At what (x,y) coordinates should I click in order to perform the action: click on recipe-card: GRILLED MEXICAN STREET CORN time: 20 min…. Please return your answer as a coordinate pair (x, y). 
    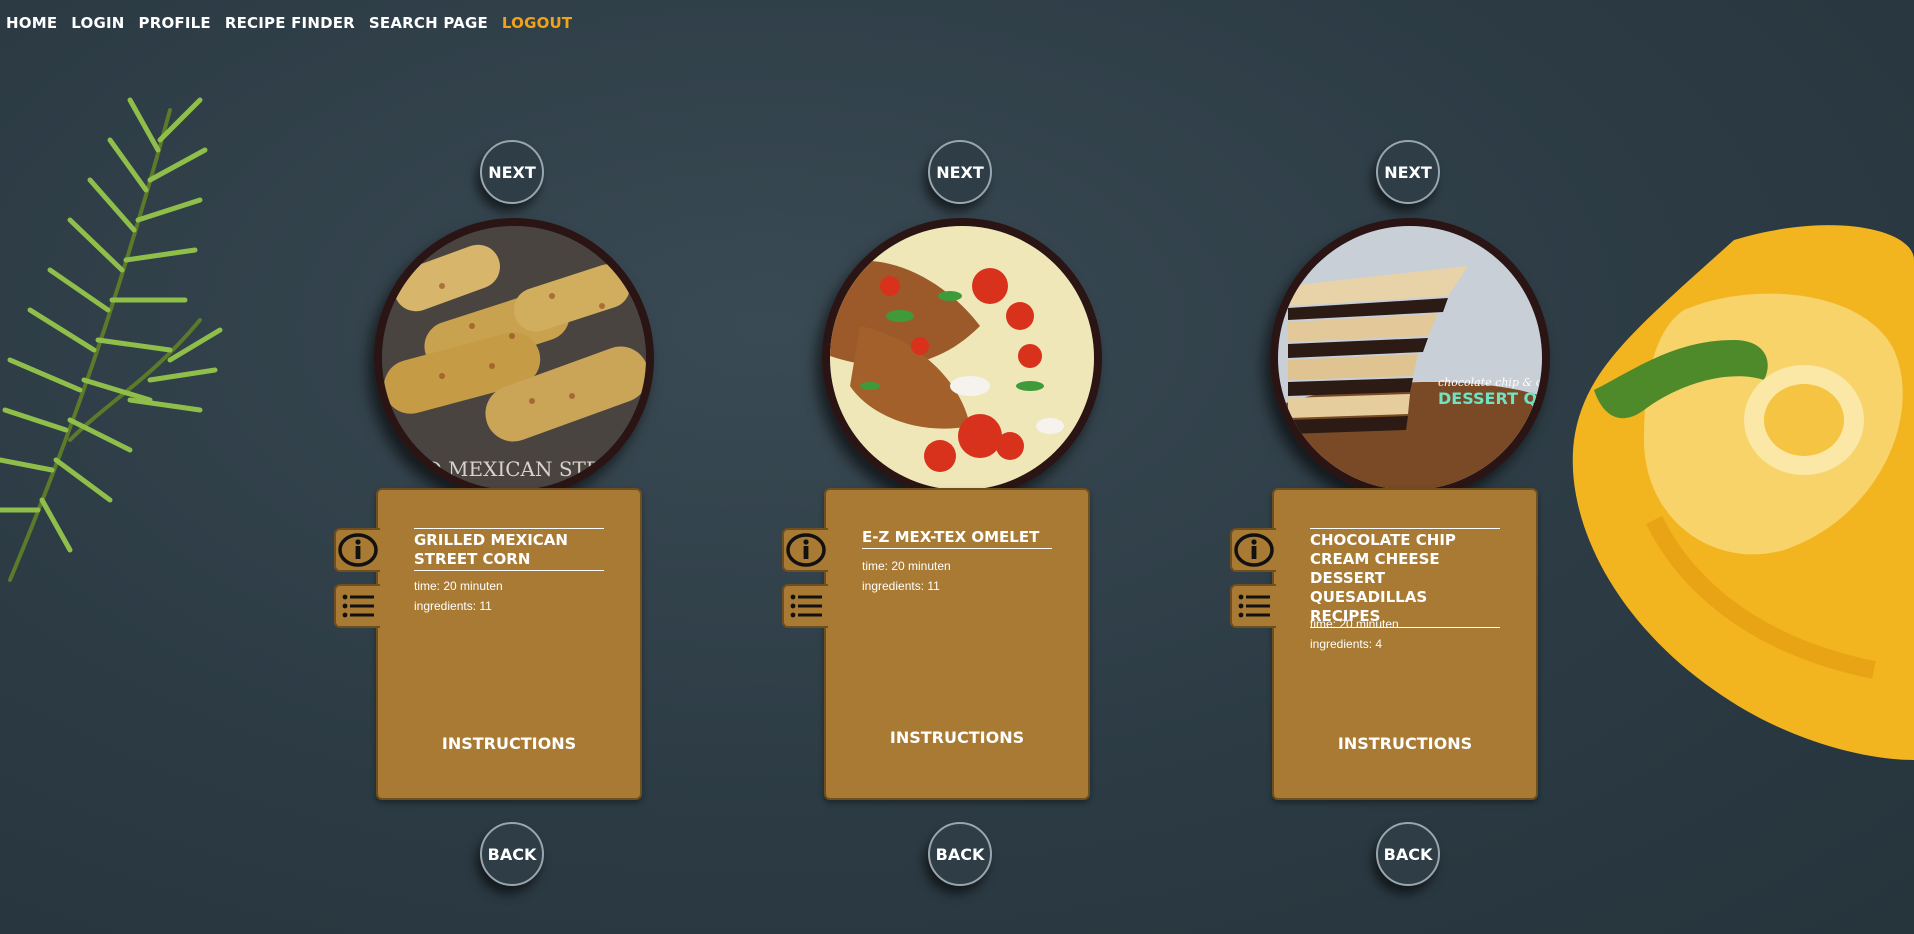
    Looking at the image, I should click on (509, 644).